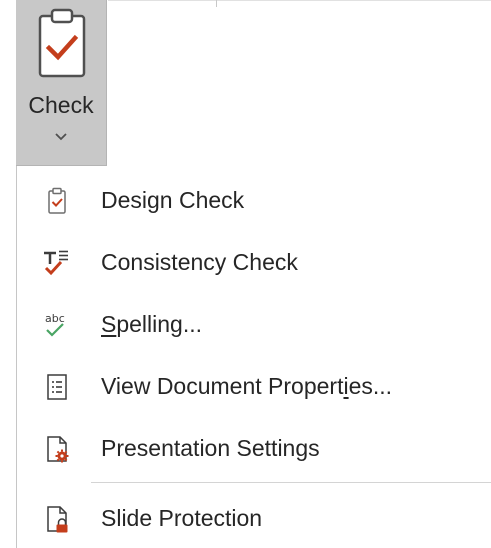 This screenshot has height=548, width=491. What do you see at coordinates (61, 105) in the screenshot?
I see `check-button-label: Check` at bounding box center [61, 105].